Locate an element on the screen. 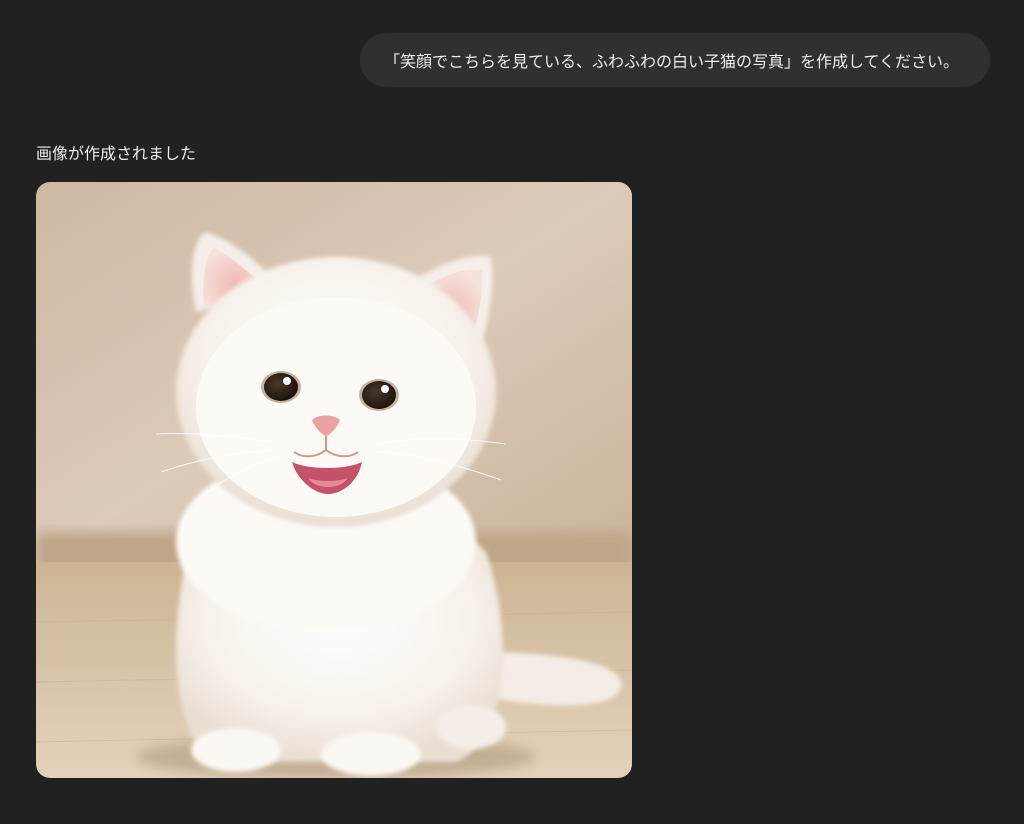  user-message-text: 「笑顔でこちらを見ている、ふわふわの白い子猫の写真」を作成してください。 is located at coordinates (672, 61).